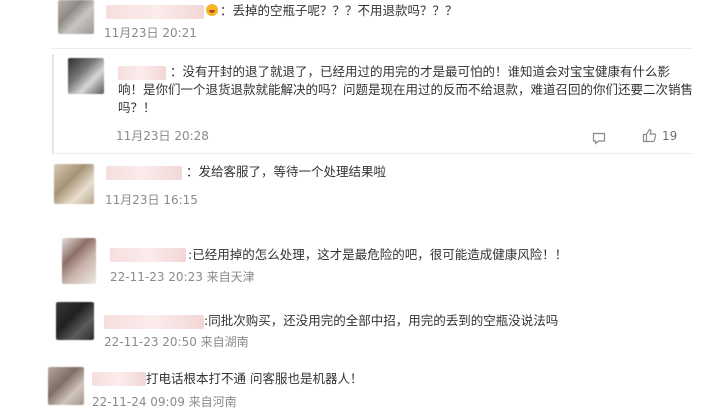 The image size is (720, 411). I want to click on comment-time: 22-11-24 09:09 来自河南, so click(164, 402).